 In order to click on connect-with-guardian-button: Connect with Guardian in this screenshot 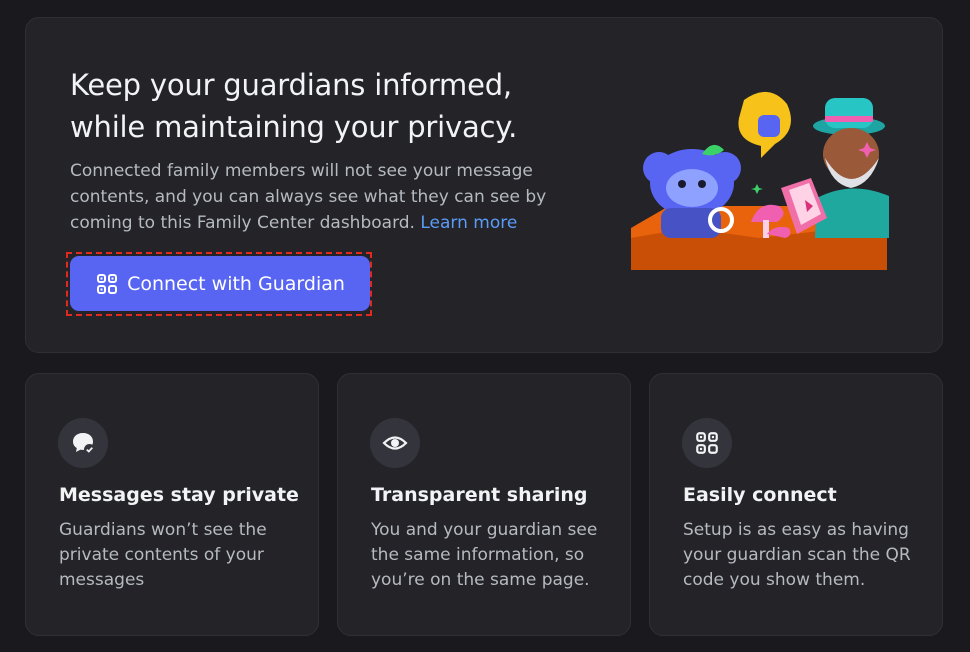, I will do `click(220, 283)`.